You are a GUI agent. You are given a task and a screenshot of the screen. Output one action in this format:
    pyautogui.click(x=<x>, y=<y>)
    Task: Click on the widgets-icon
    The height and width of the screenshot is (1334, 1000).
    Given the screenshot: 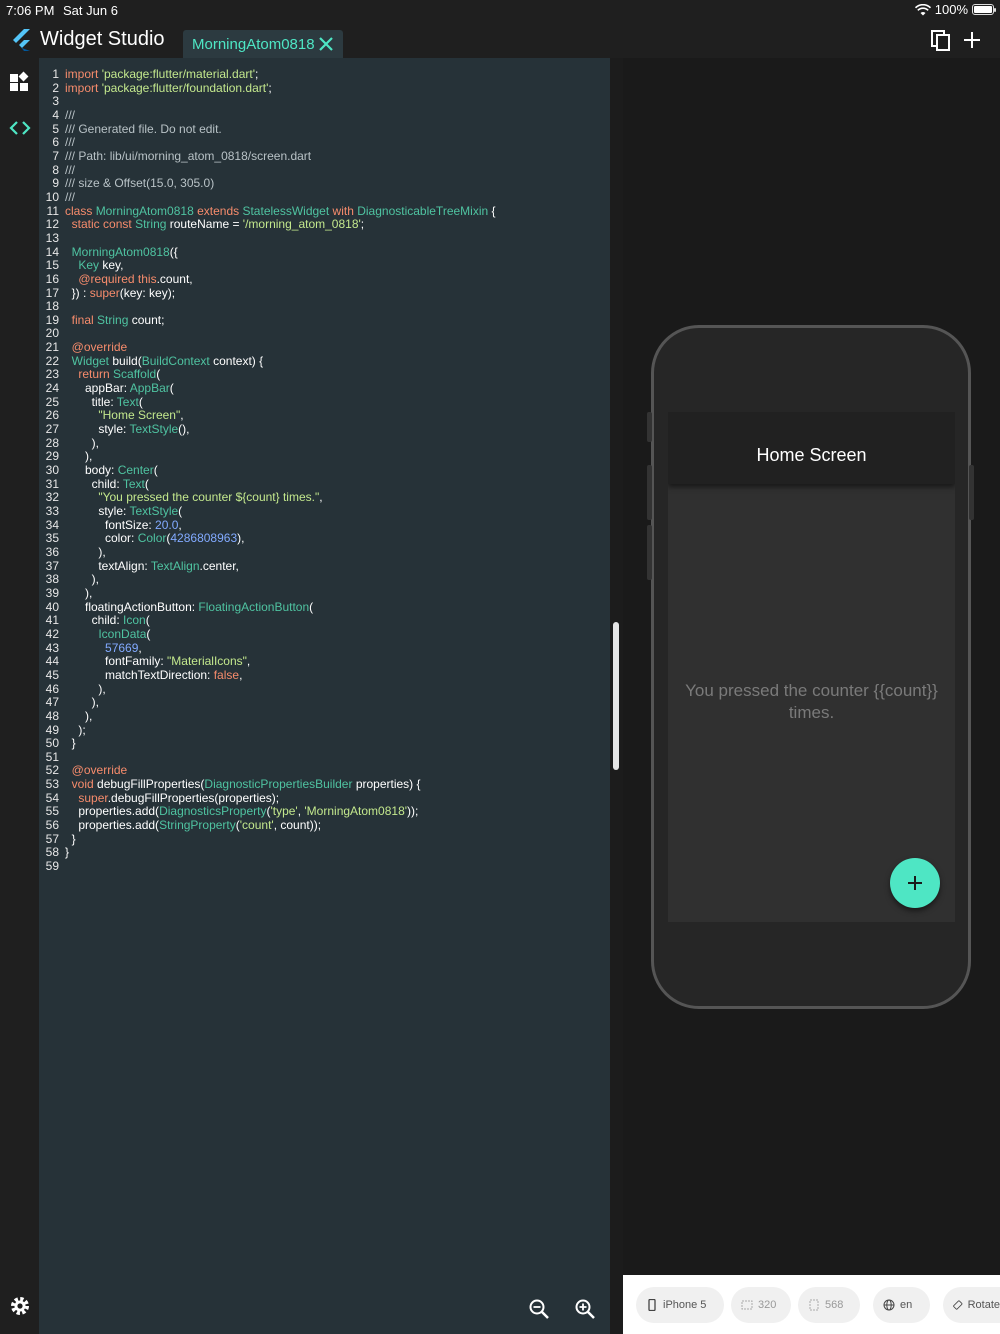 What is the action you would take?
    pyautogui.click(x=20, y=82)
    